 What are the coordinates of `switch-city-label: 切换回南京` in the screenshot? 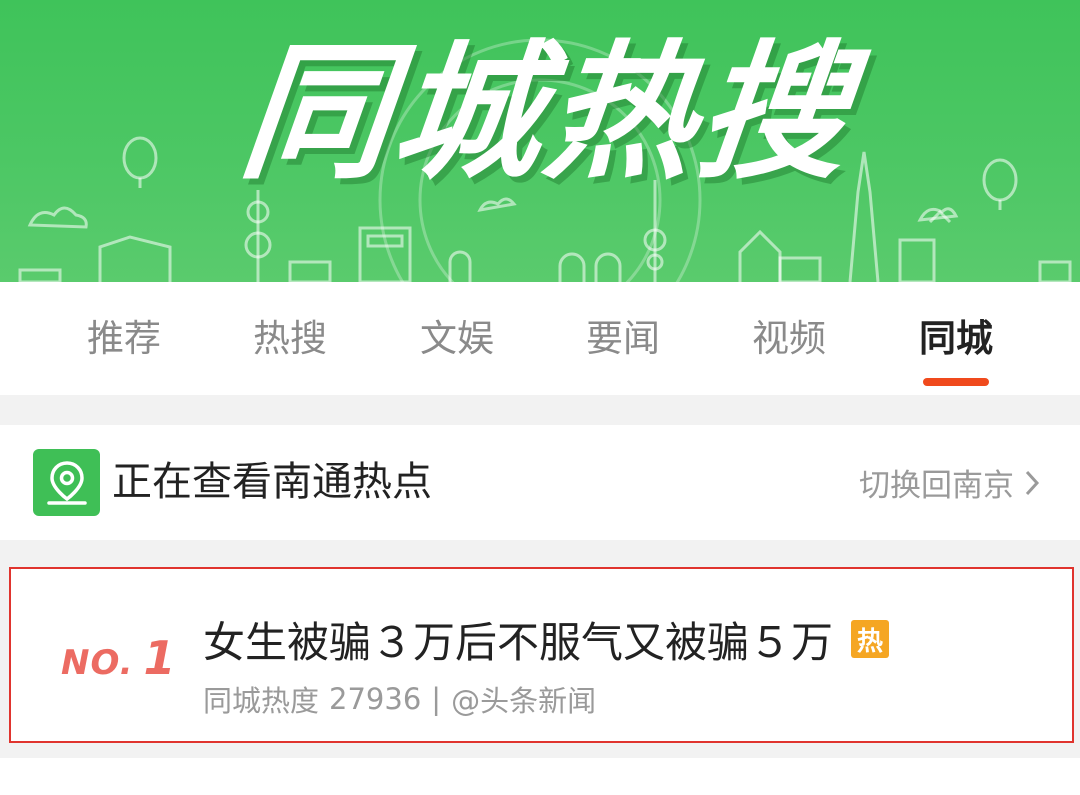 It's located at (936, 486).